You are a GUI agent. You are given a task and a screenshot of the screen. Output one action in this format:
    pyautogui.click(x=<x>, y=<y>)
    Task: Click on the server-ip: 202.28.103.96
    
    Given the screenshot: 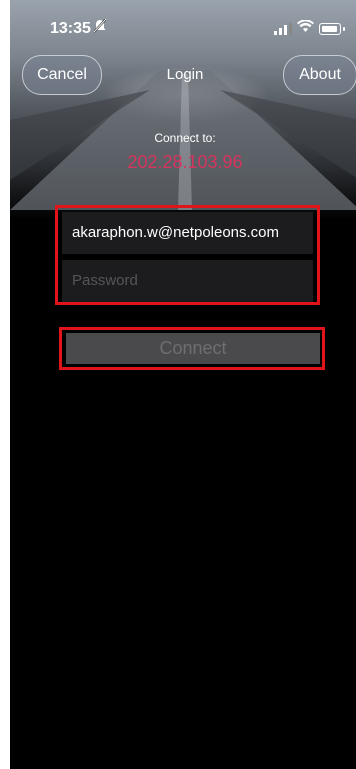 What is the action you would take?
    pyautogui.click(x=185, y=162)
    